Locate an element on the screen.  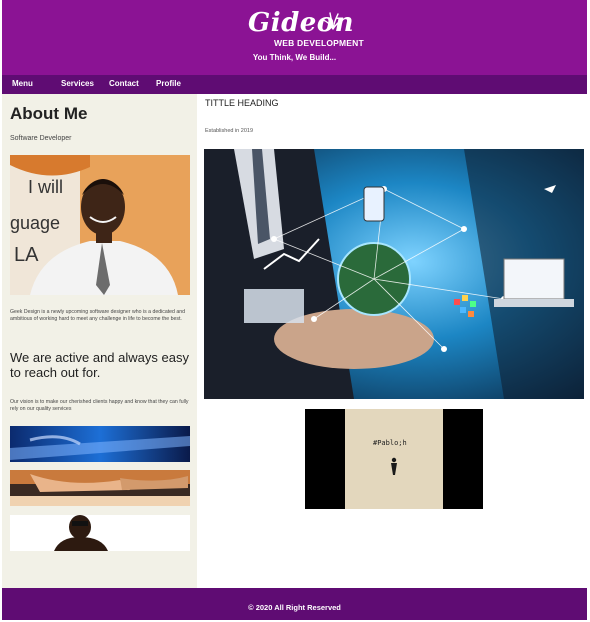
video-frame: #Pablo;h is located at coordinates (394, 459).